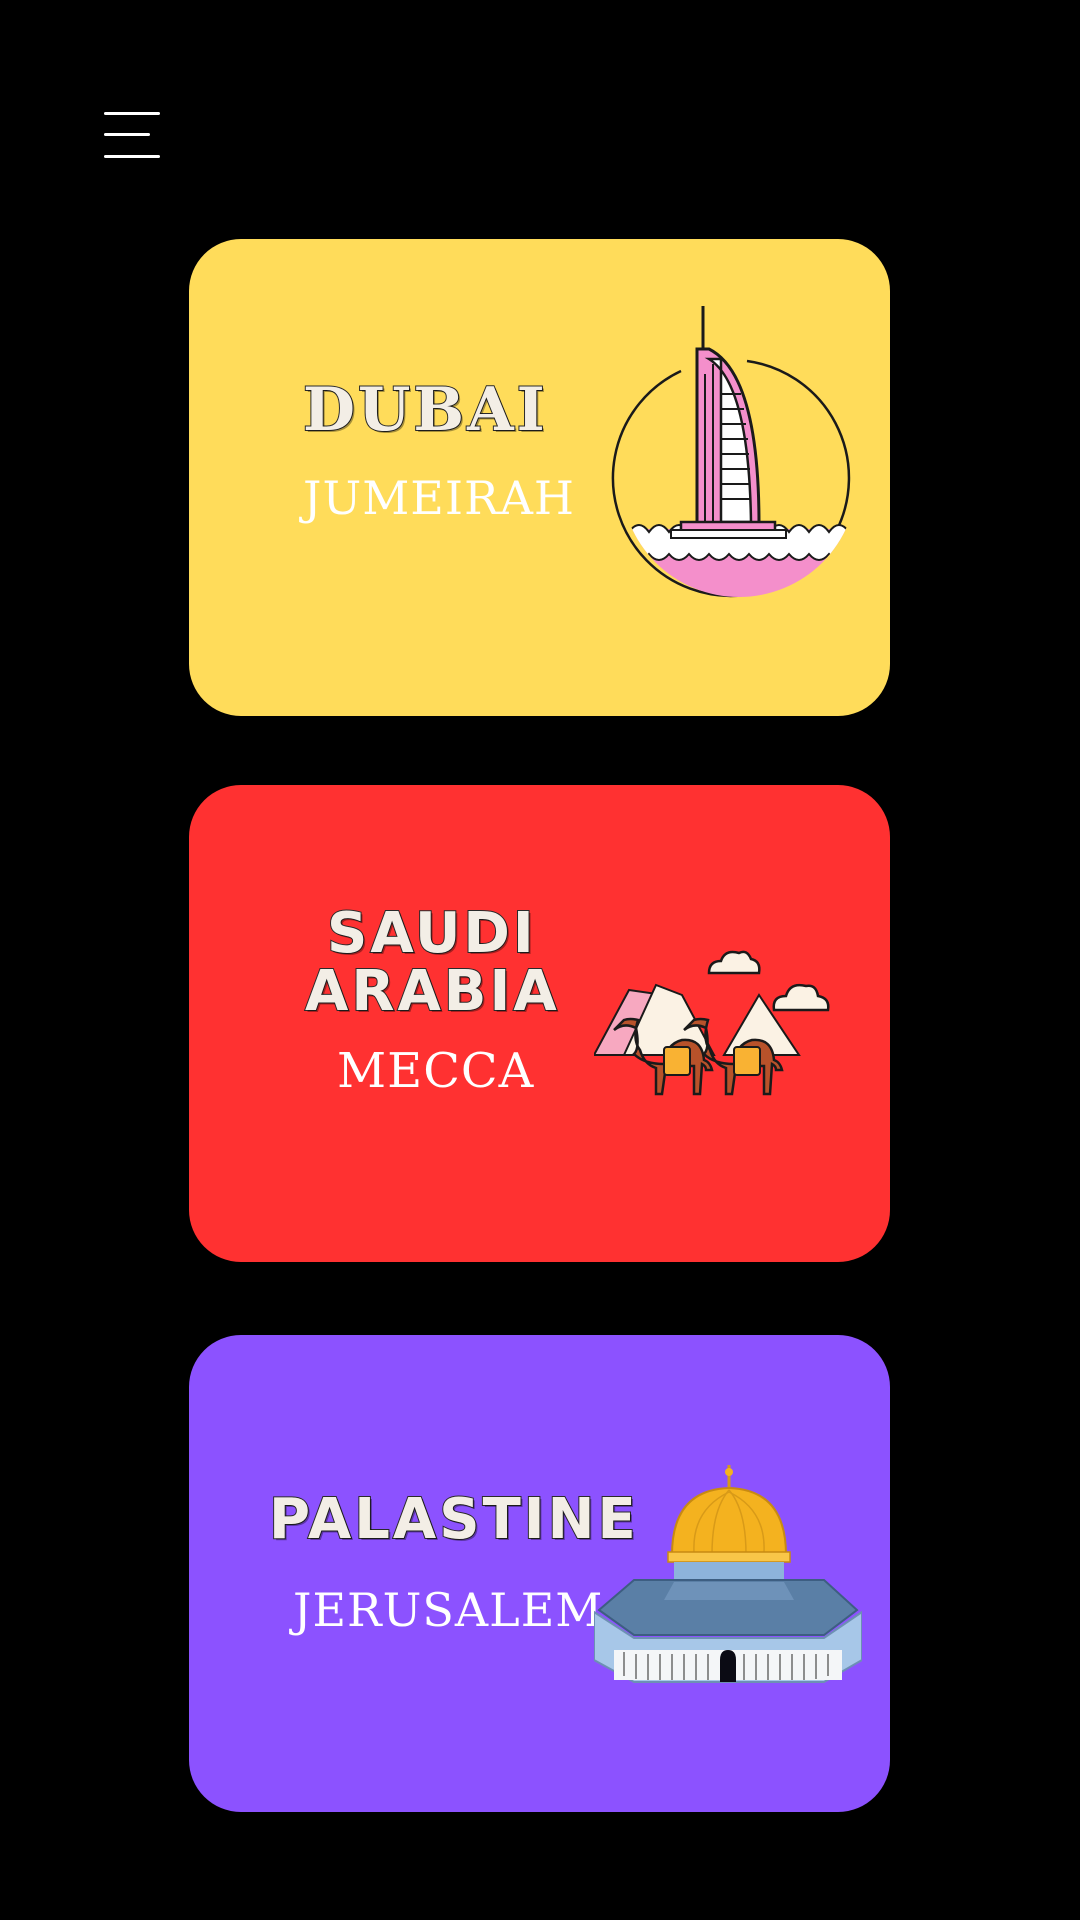 The width and height of the screenshot is (1080, 1920). I want to click on card-title-line1: SAUDI, so click(431, 933).